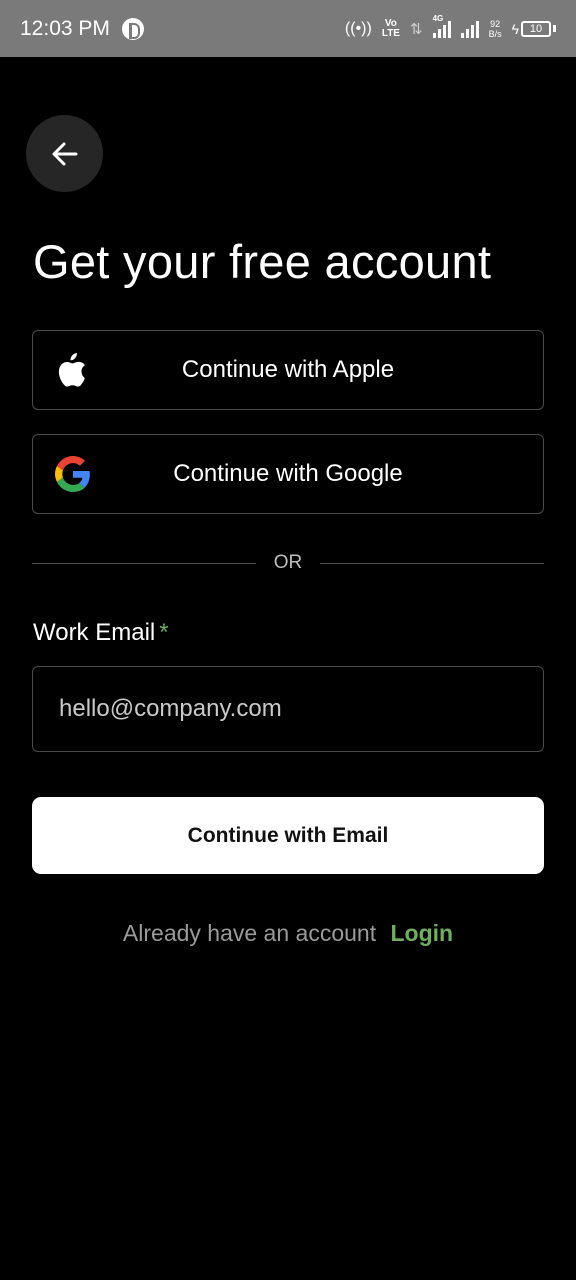 The image size is (576, 1280). Describe the element at coordinates (71, 370) in the screenshot. I see `apple-icon` at that location.